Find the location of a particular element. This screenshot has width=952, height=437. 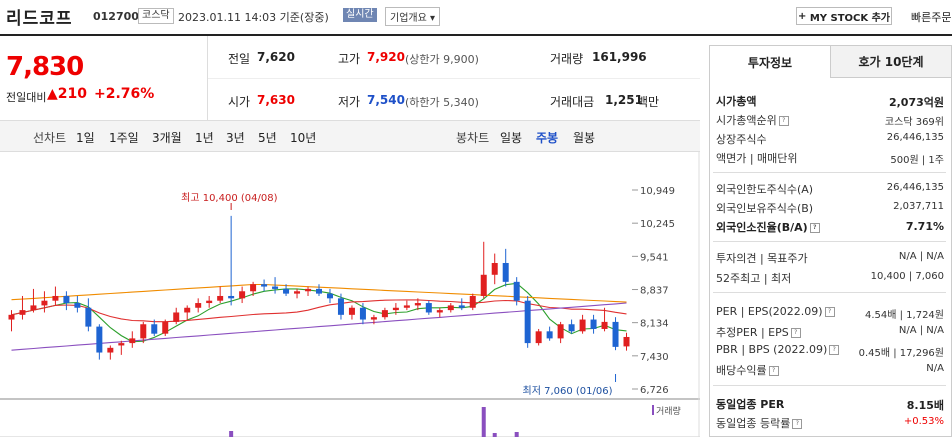

info-row-label: 시가총액 is located at coordinates (736, 101).